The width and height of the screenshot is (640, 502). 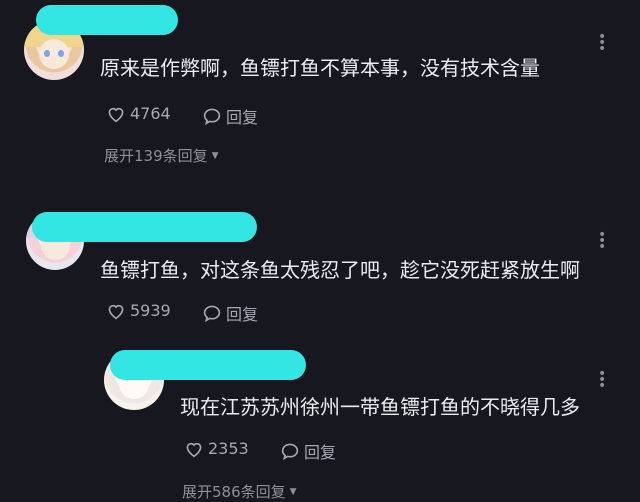 I want to click on expand-replies-button: 展开139条回复 ▼, so click(x=161, y=155).